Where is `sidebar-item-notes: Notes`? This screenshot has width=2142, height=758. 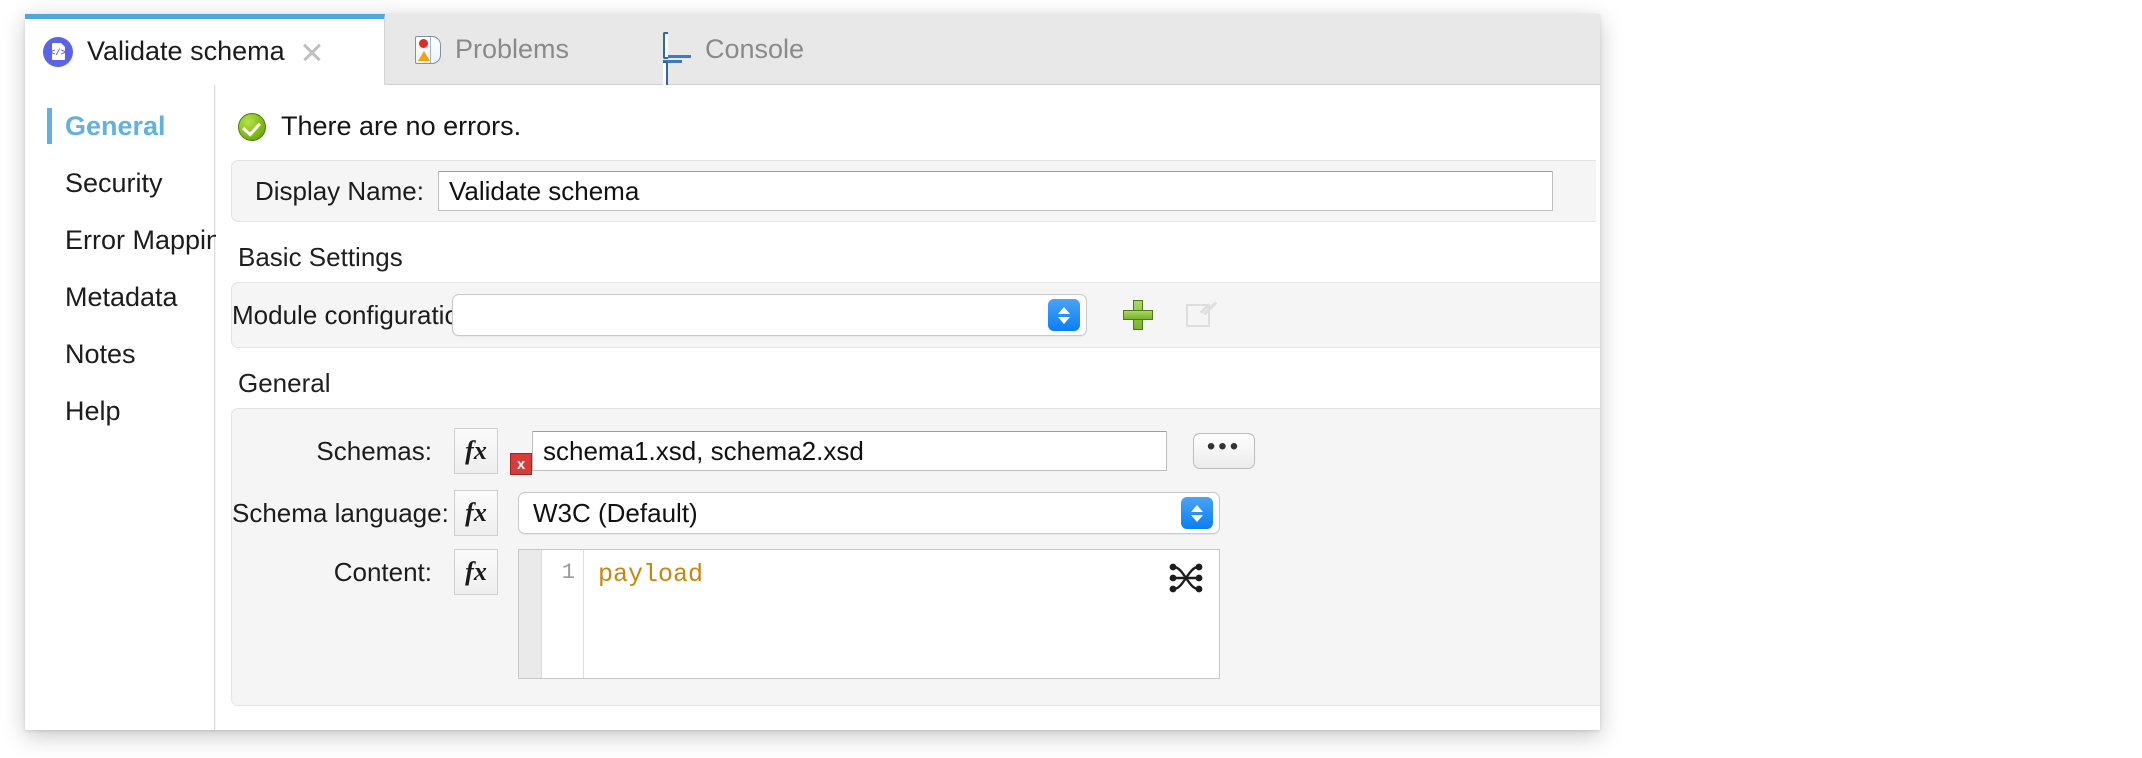
sidebar-item-notes: Notes is located at coordinates (119, 354).